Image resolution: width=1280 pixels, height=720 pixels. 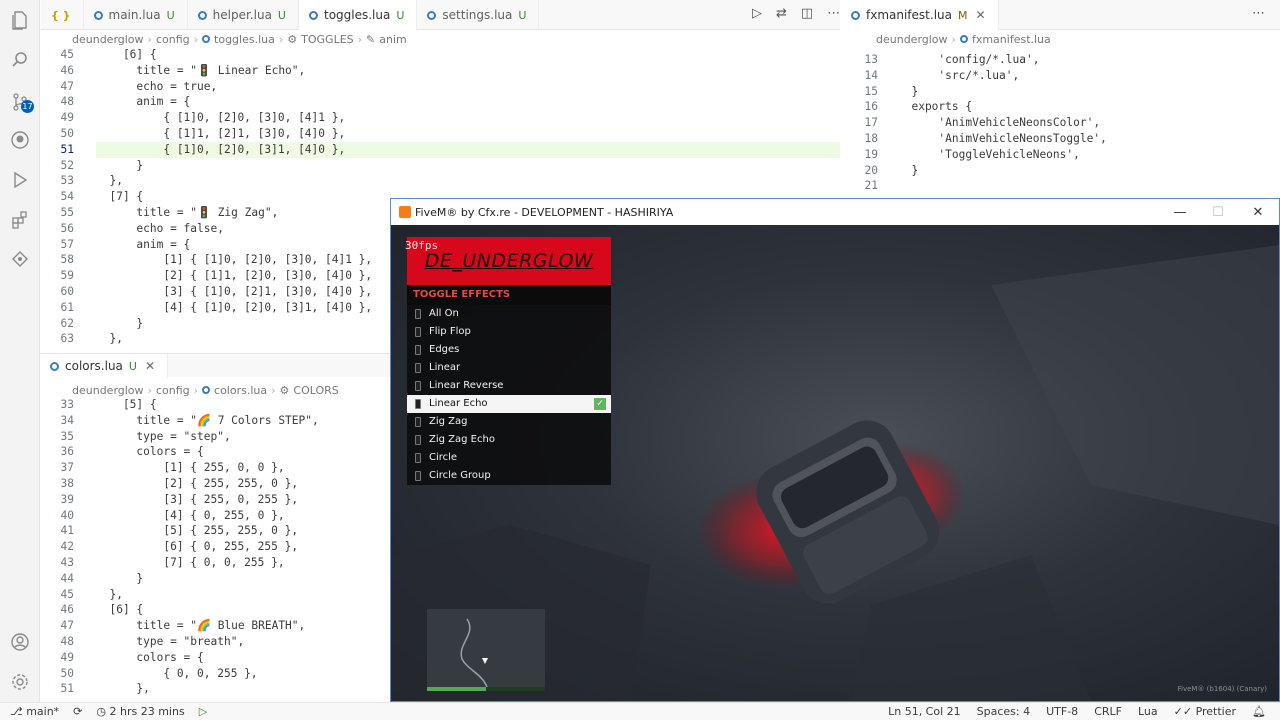 What do you see at coordinates (67, 165) in the screenshot?
I see `line-number: 52` at bounding box center [67, 165].